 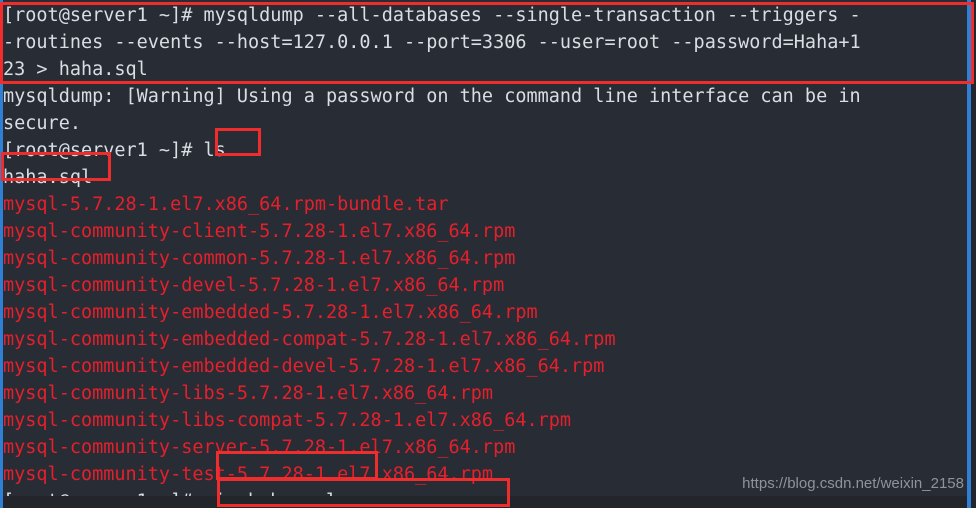 I want to click on terminal-line: 23 > haha.sql, so click(x=75, y=69).